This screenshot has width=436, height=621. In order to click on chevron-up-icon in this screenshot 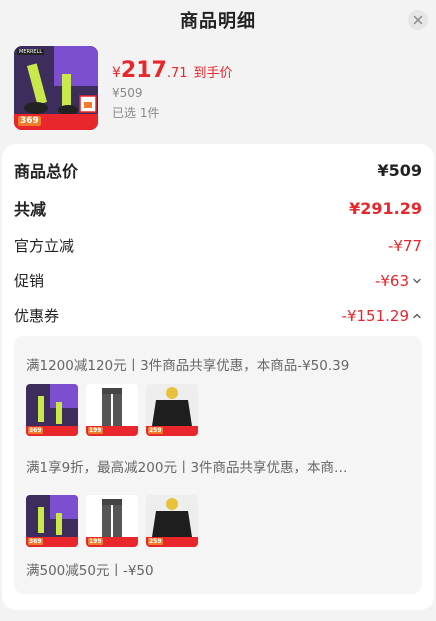, I will do `click(417, 316)`.